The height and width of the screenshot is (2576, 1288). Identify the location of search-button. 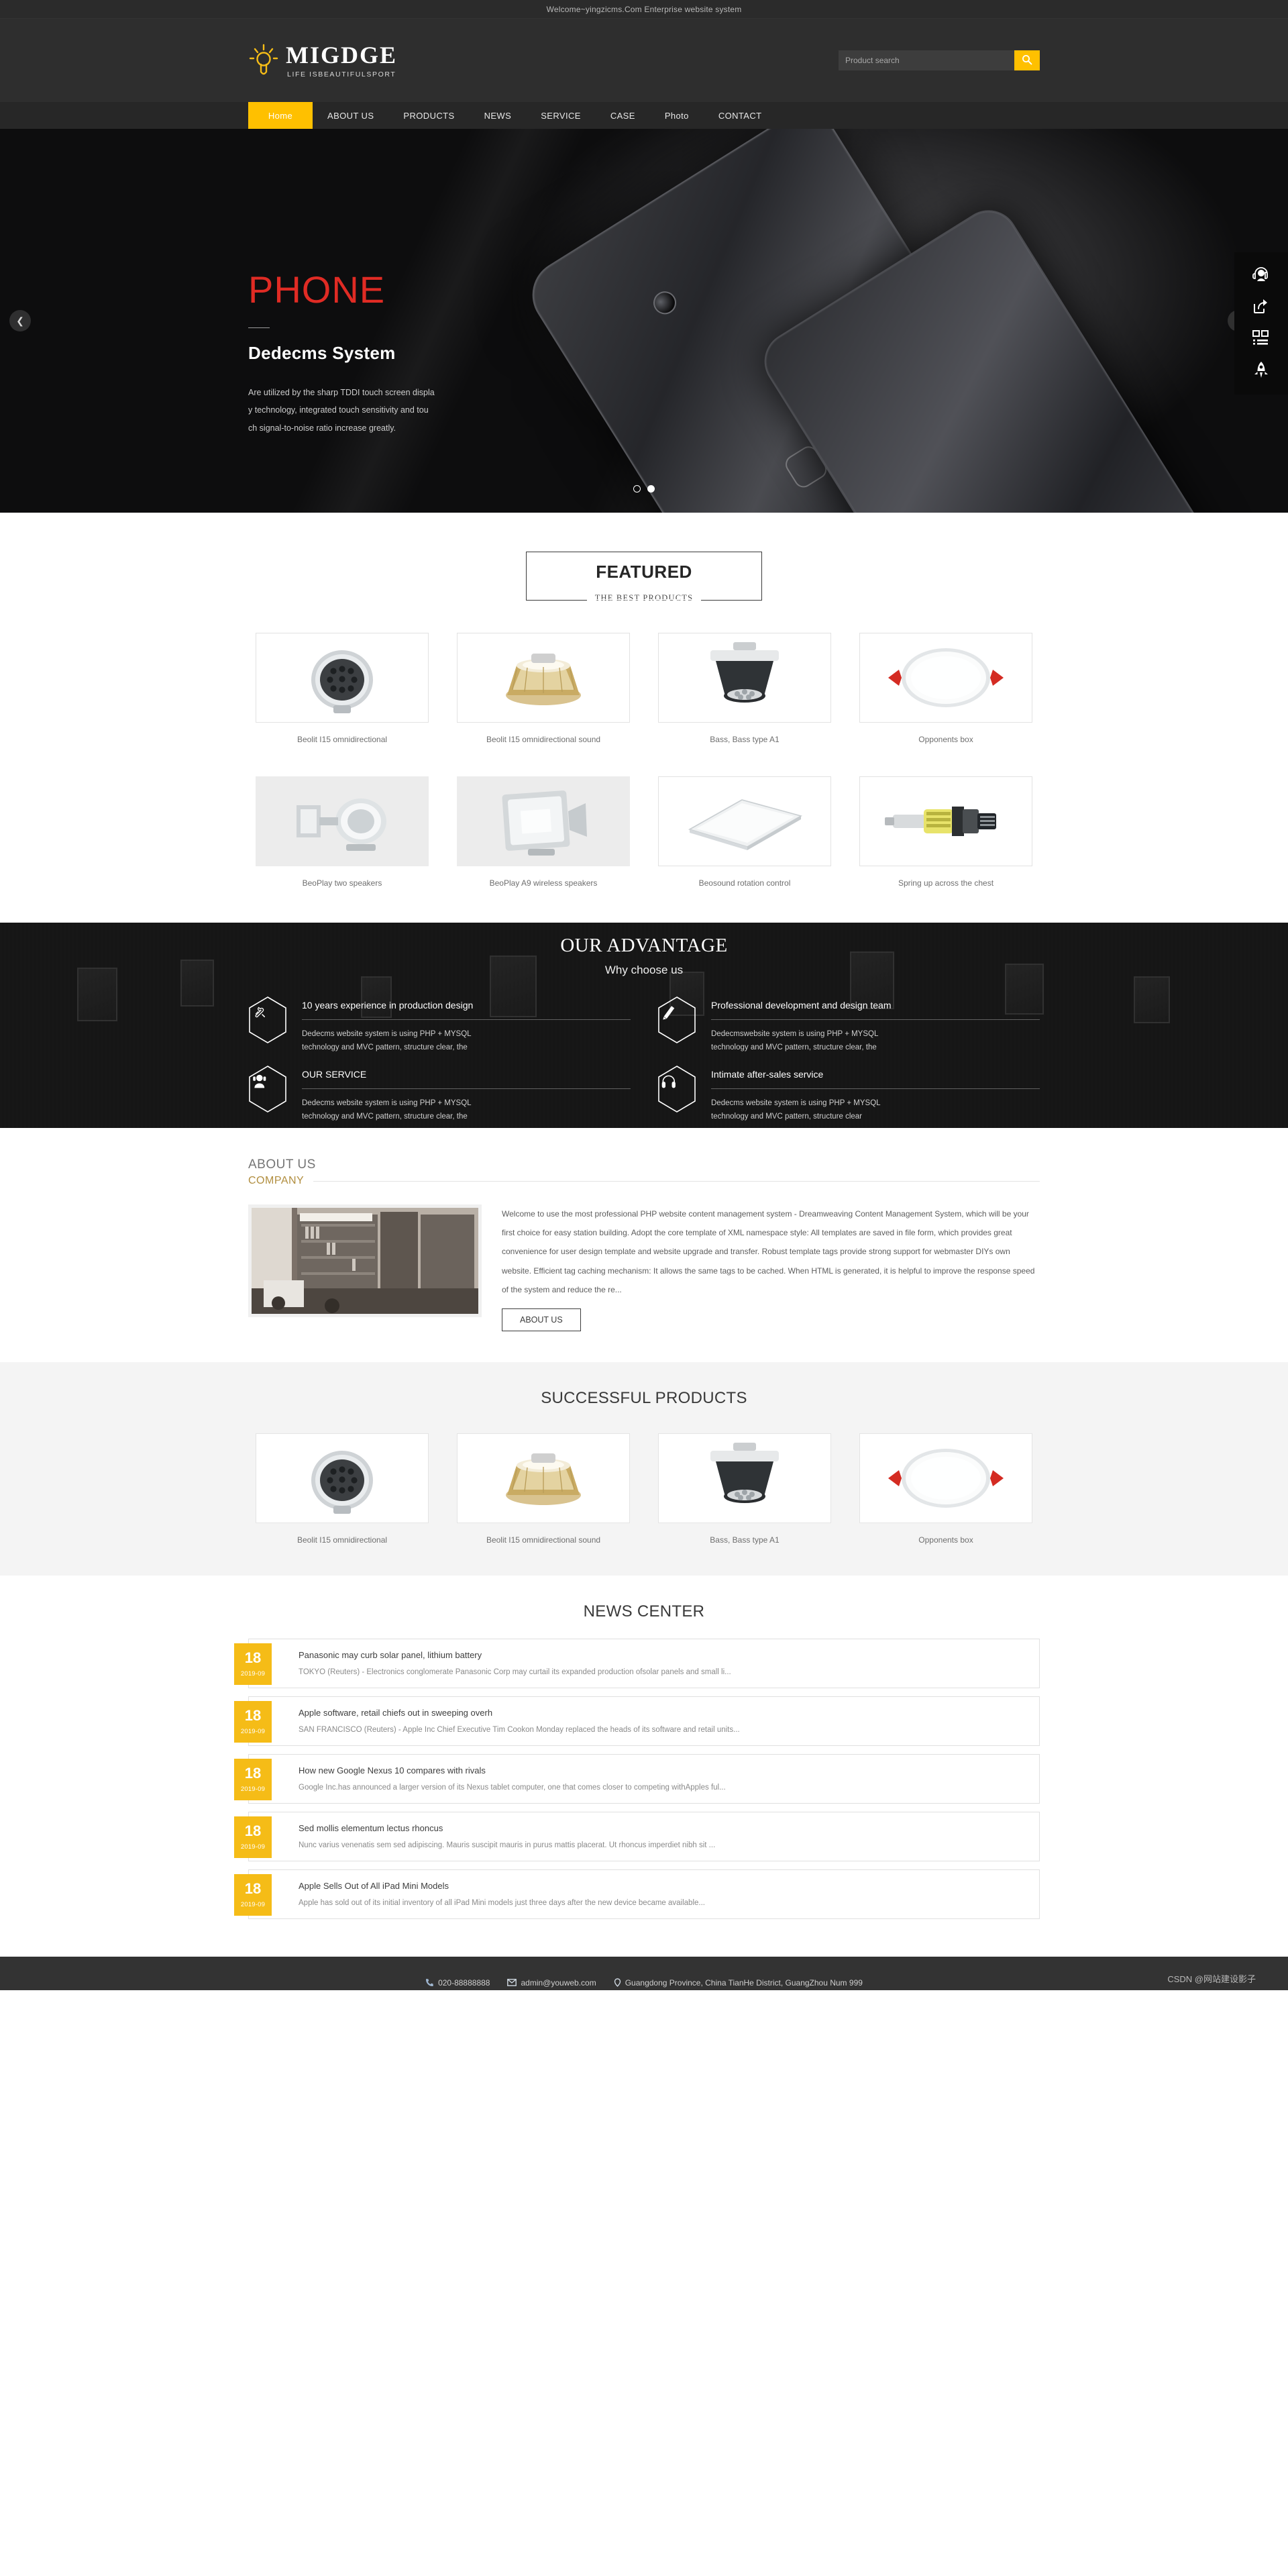
(1027, 60).